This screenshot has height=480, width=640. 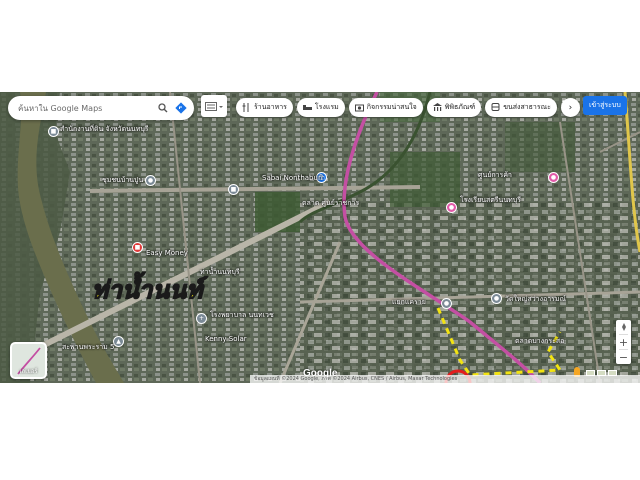 I want to click on transit-icon, so click(x=495, y=107).